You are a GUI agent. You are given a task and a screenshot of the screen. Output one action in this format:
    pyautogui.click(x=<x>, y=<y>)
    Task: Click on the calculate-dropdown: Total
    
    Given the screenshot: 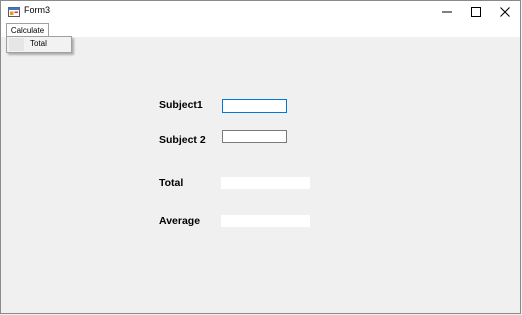 What is the action you would take?
    pyautogui.click(x=39, y=44)
    